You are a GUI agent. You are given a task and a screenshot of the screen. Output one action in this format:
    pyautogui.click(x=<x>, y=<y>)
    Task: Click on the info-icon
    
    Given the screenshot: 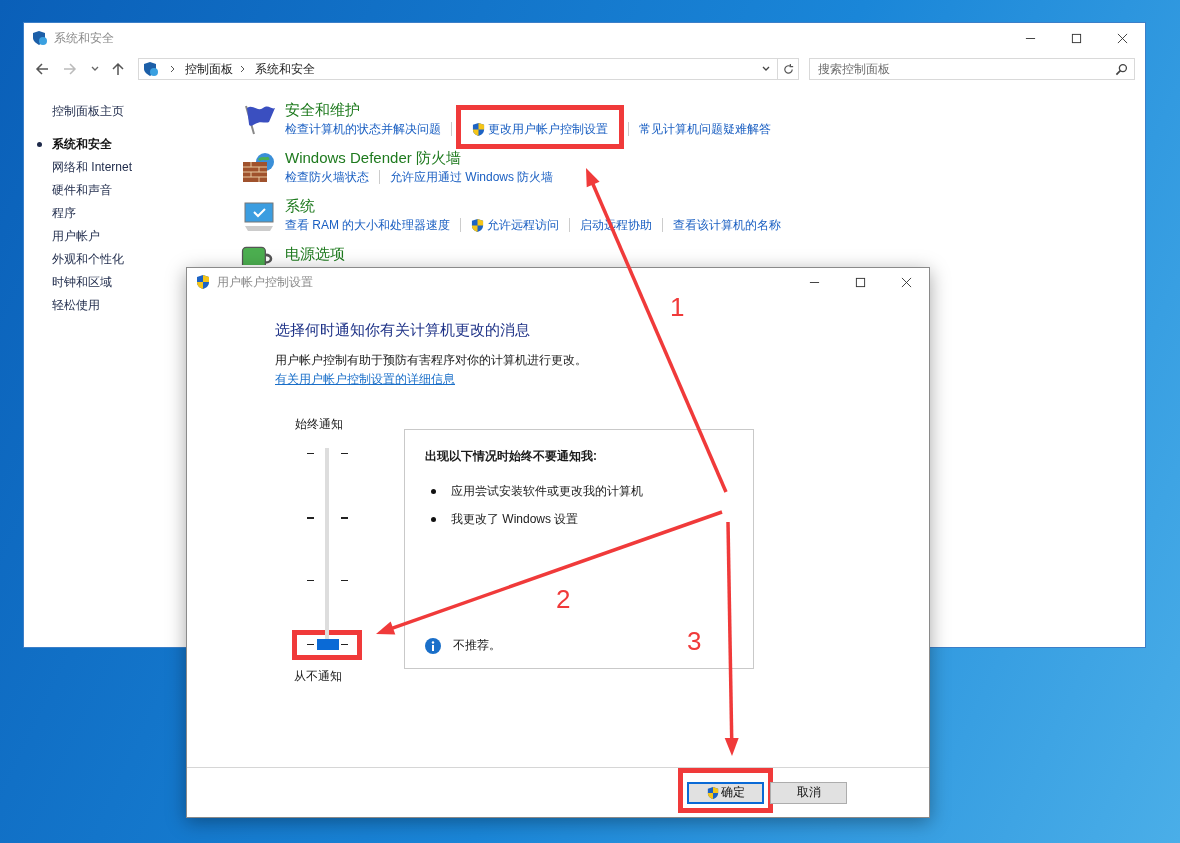 What is the action you would take?
    pyautogui.click(x=433, y=645)
    